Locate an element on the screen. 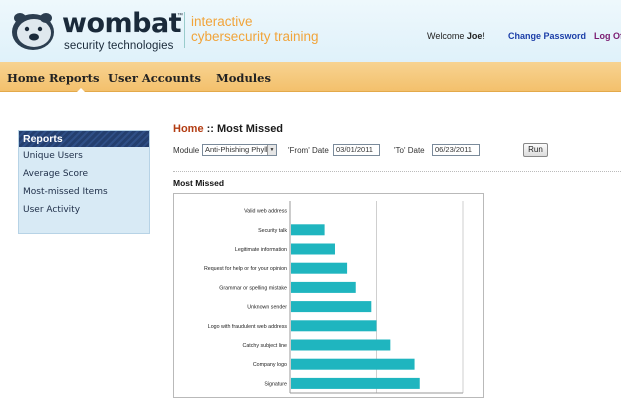  user-name: Joe is located at coordinates (474, 36).